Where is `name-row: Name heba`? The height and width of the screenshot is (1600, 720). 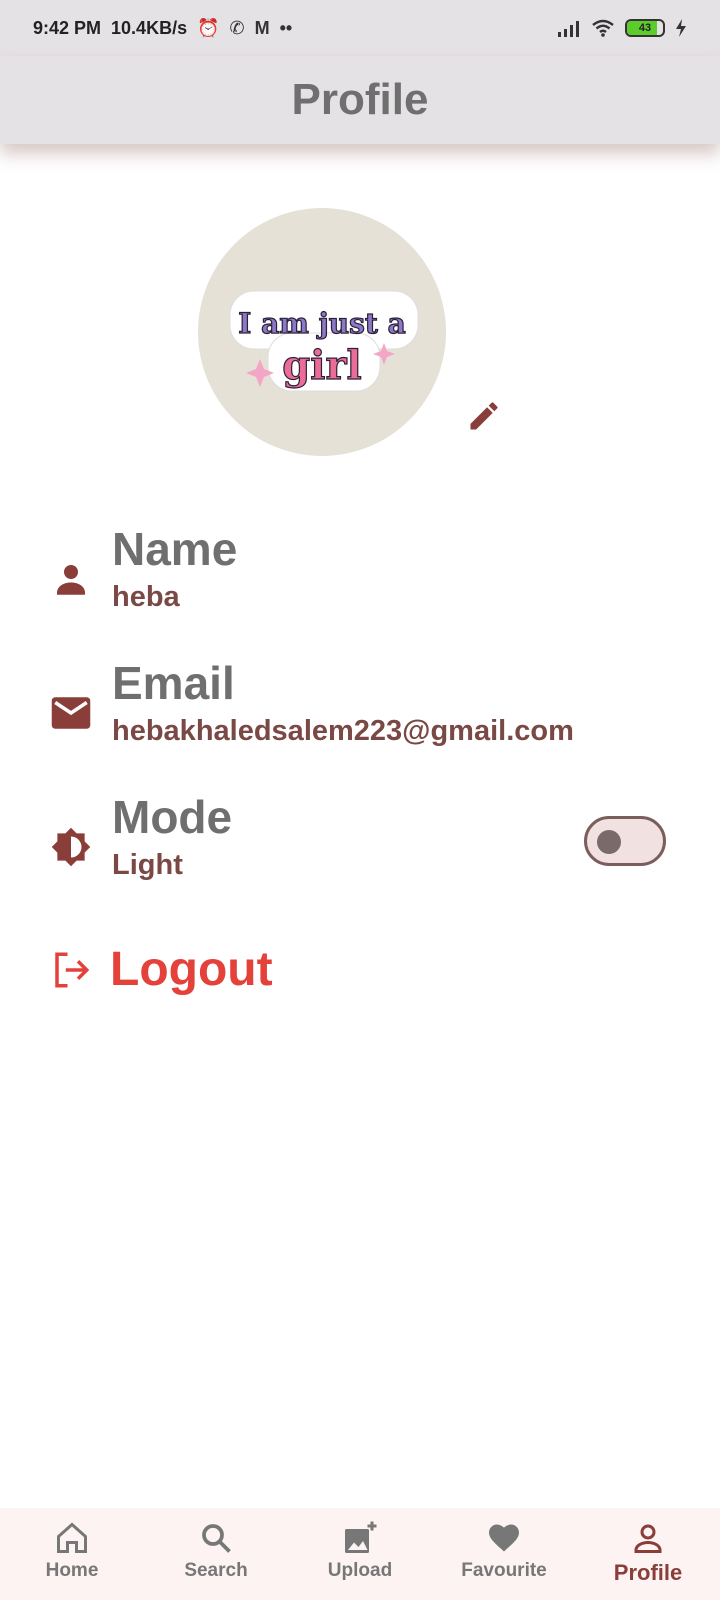
name-row: Name heba is located at coordinates (143, 569).